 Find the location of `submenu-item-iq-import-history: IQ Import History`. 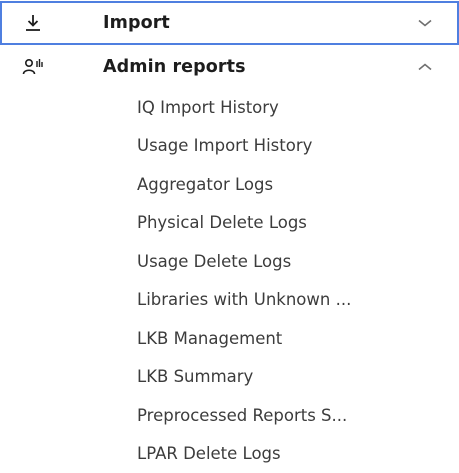

submenu-item-iq-import-history: IQ Import History is located at coordinates (229, 107).